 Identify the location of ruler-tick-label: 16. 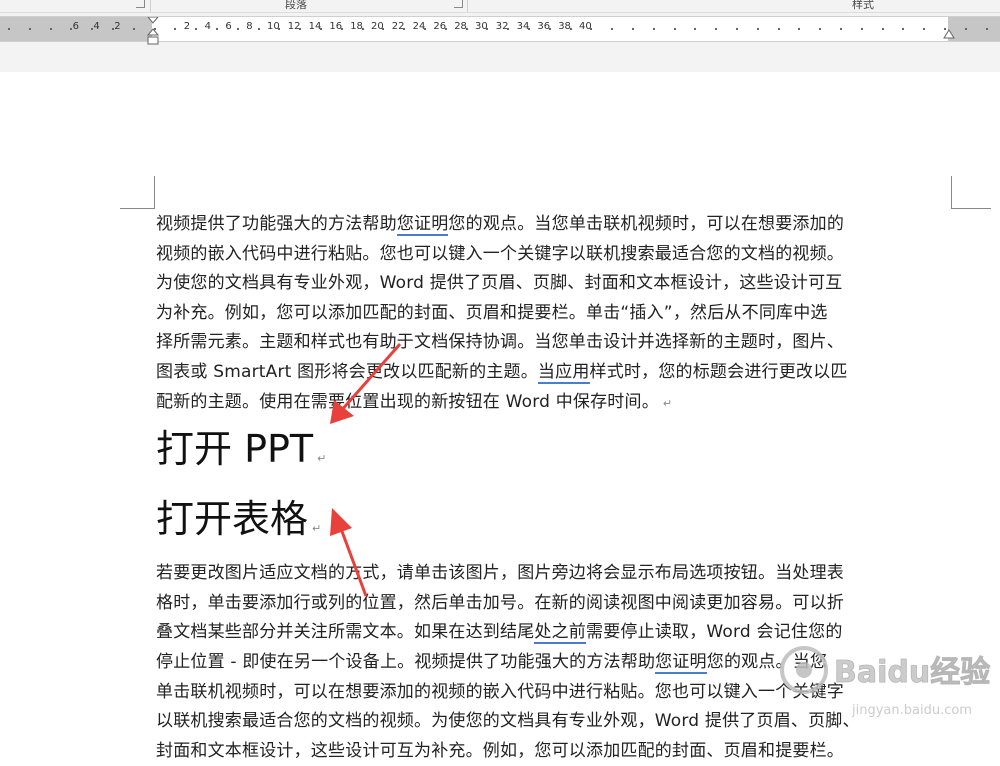
(336, 26).